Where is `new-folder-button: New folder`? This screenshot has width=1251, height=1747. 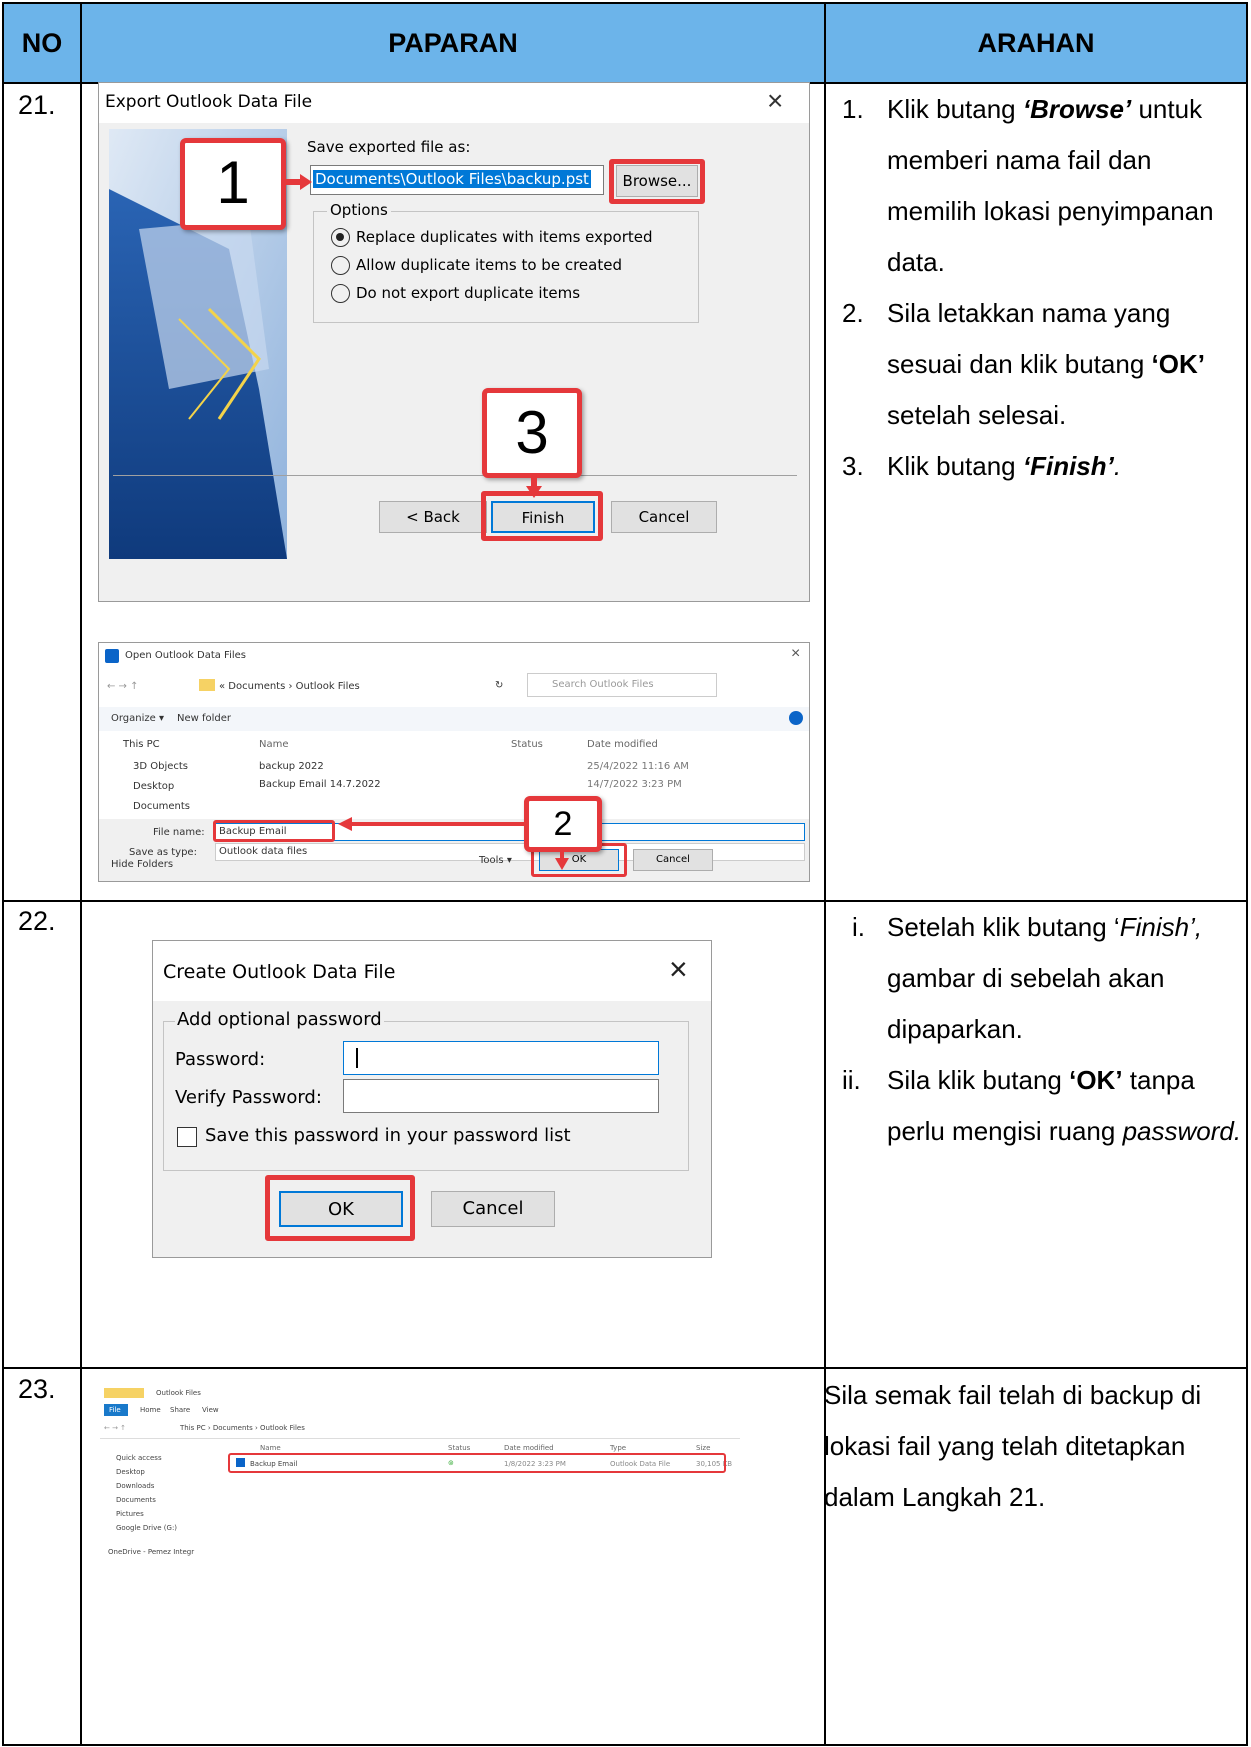
new-folder-button: New folder is located at coordinates (204, 718).